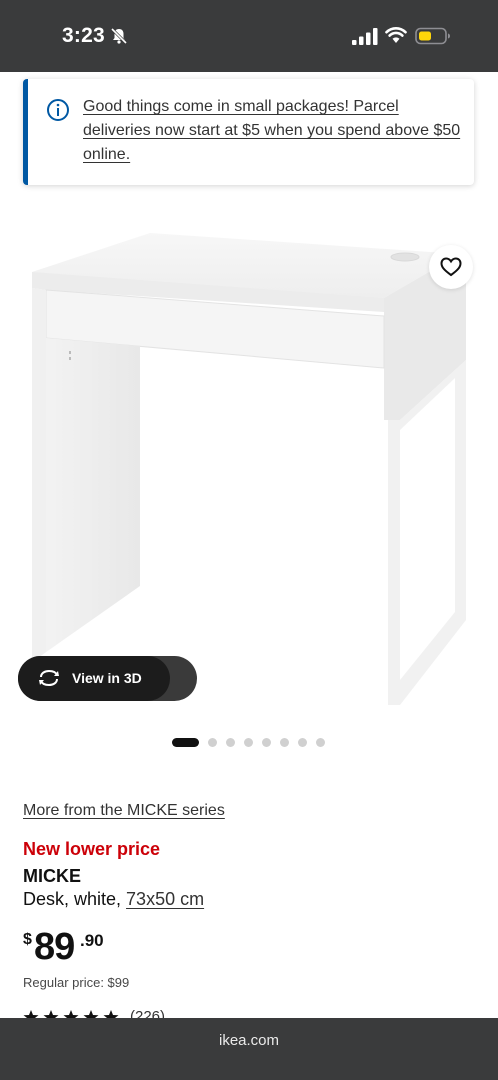  Describe the element at coordinates (249, 36) in the screenshot. I see `status-bar: 3:23` at that location.